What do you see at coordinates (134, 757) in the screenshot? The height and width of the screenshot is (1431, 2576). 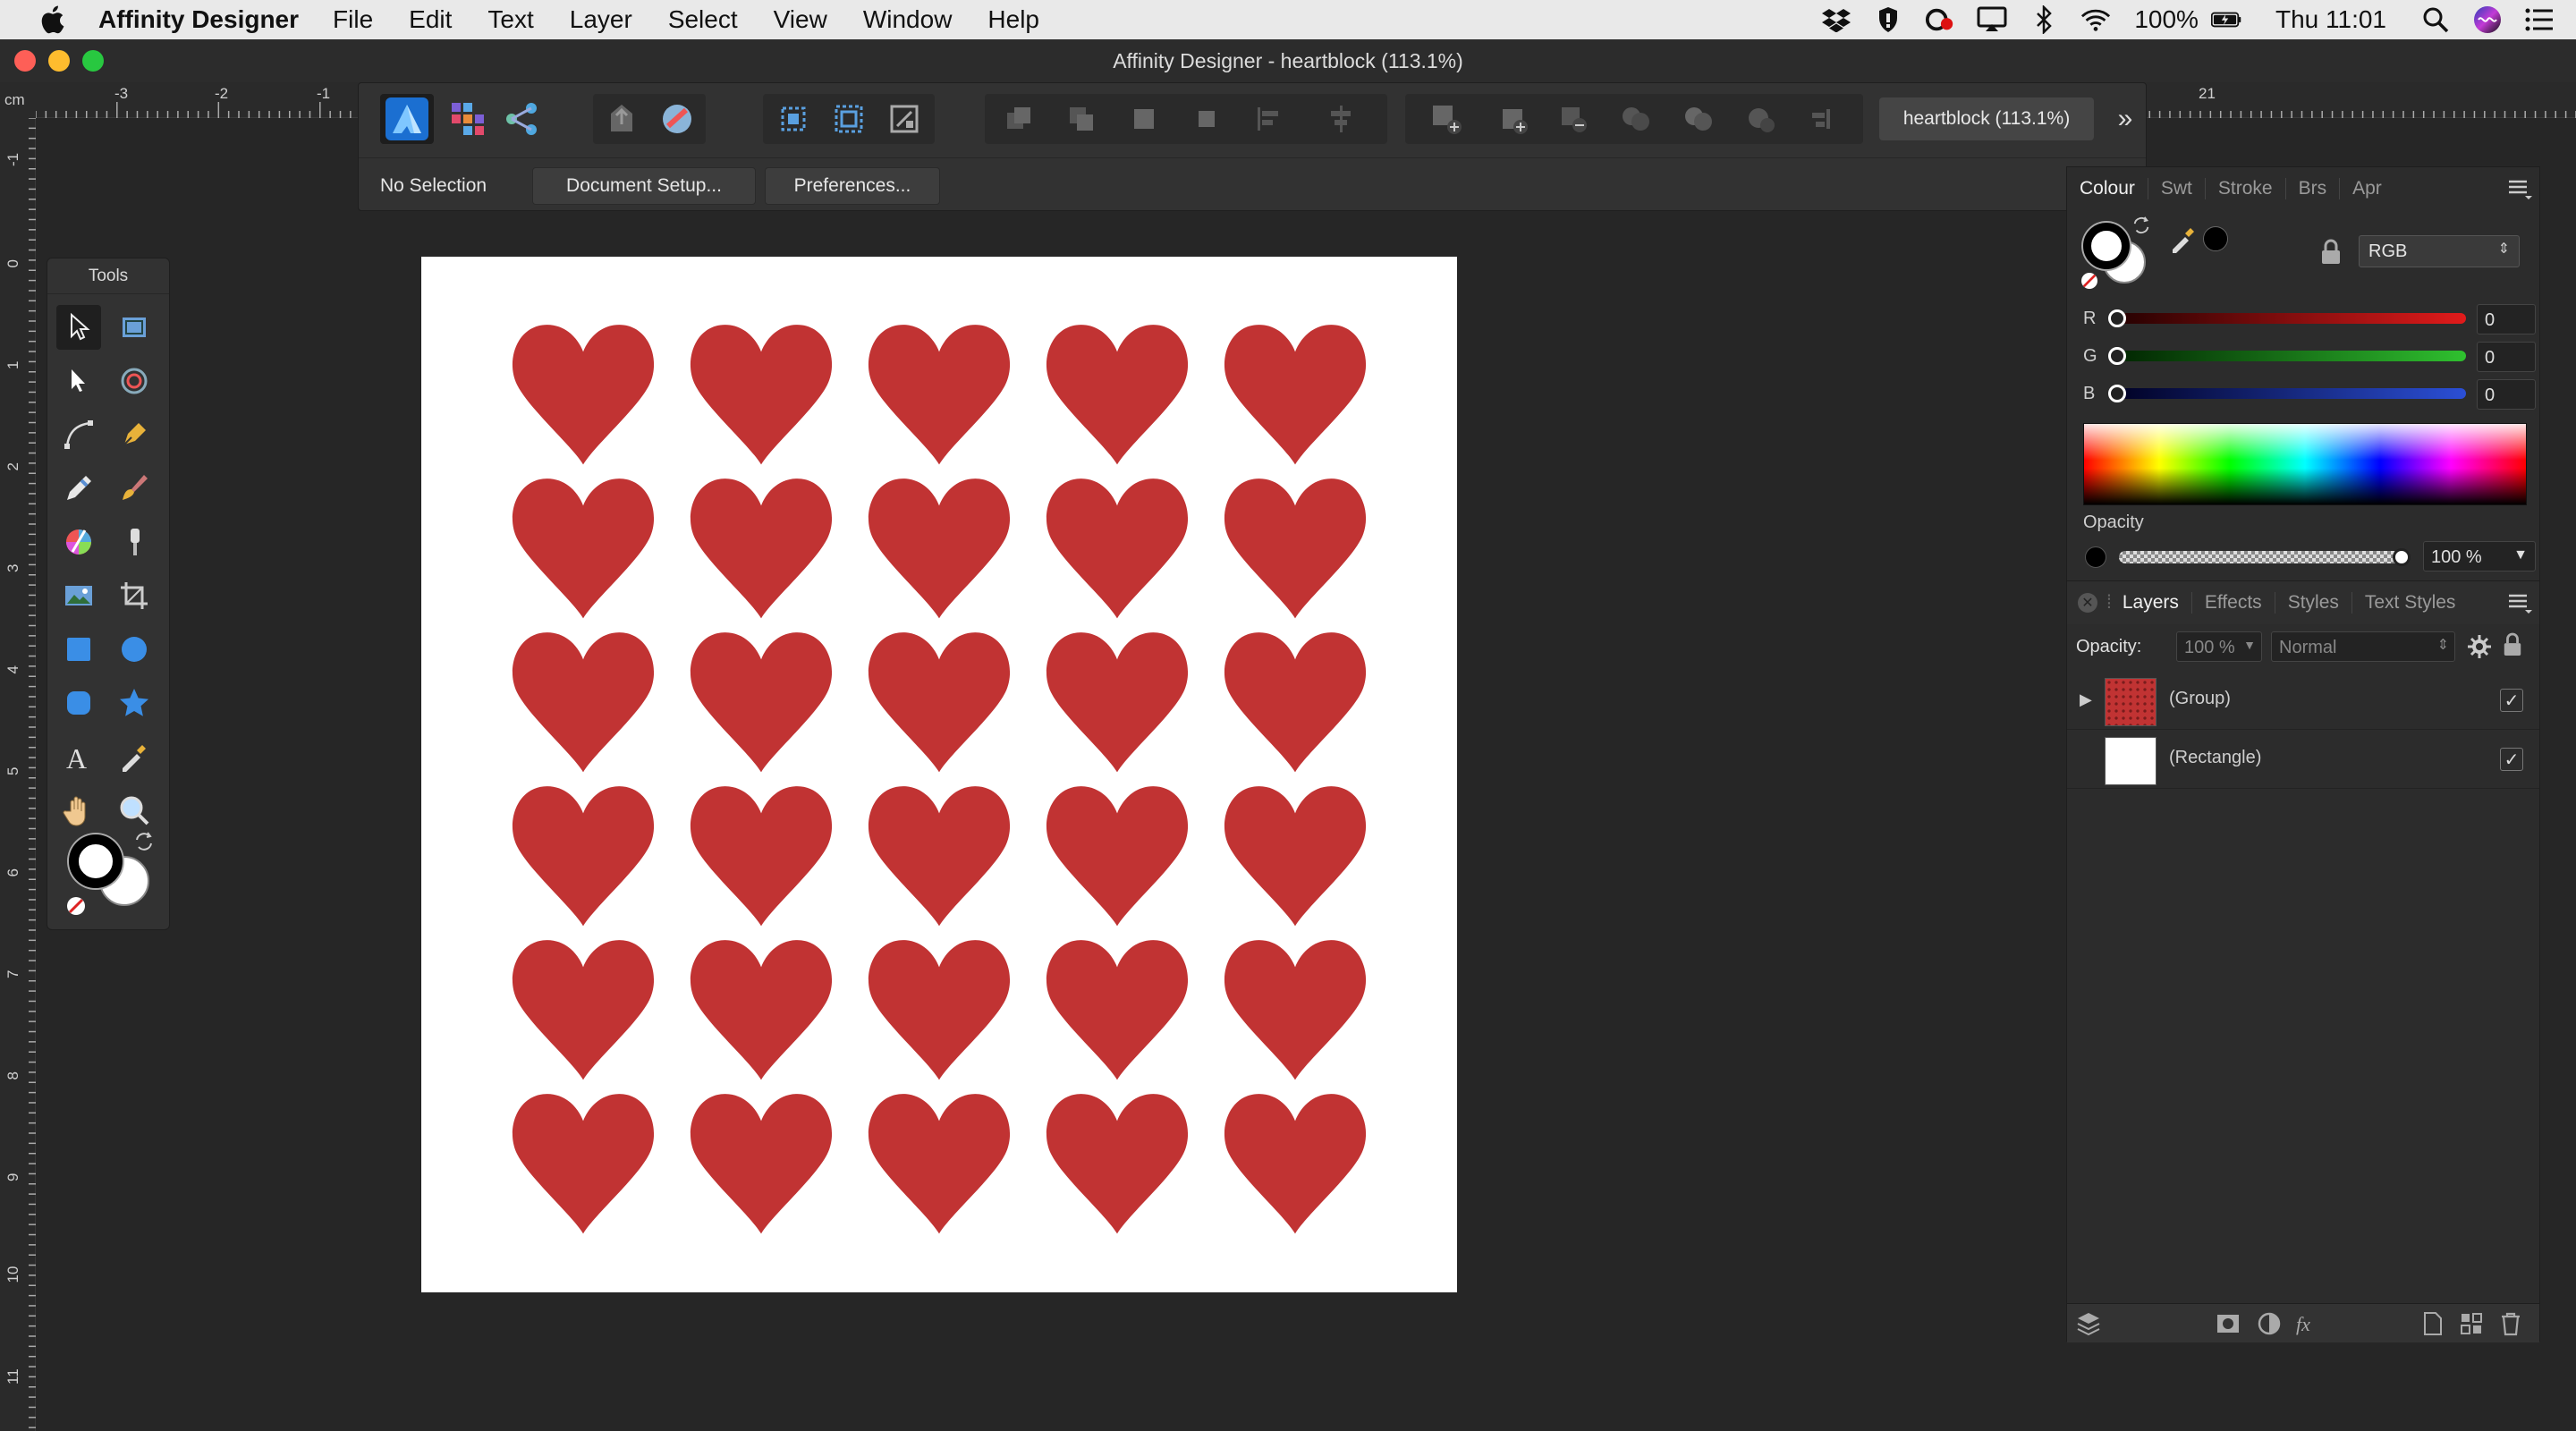 I see `color-picker-tool-icon` at bounding box center [134, 757].